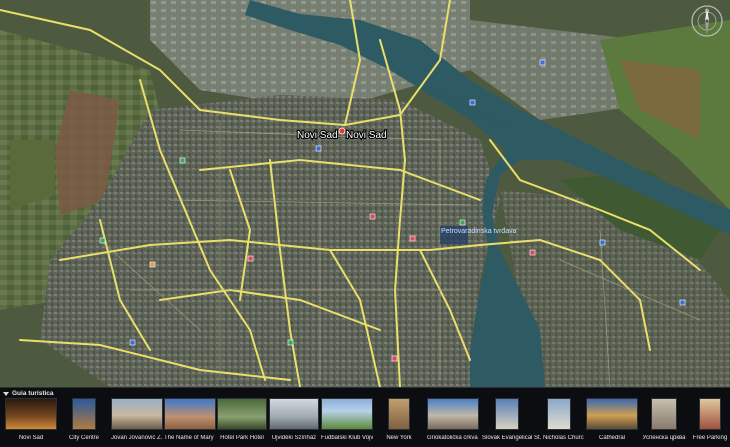 The image size is (730, 447). What do you see at coordinates (317, 135) in the screenshot?
I see `city-label-left: Novi Sad` at bounding box center [317, 135].